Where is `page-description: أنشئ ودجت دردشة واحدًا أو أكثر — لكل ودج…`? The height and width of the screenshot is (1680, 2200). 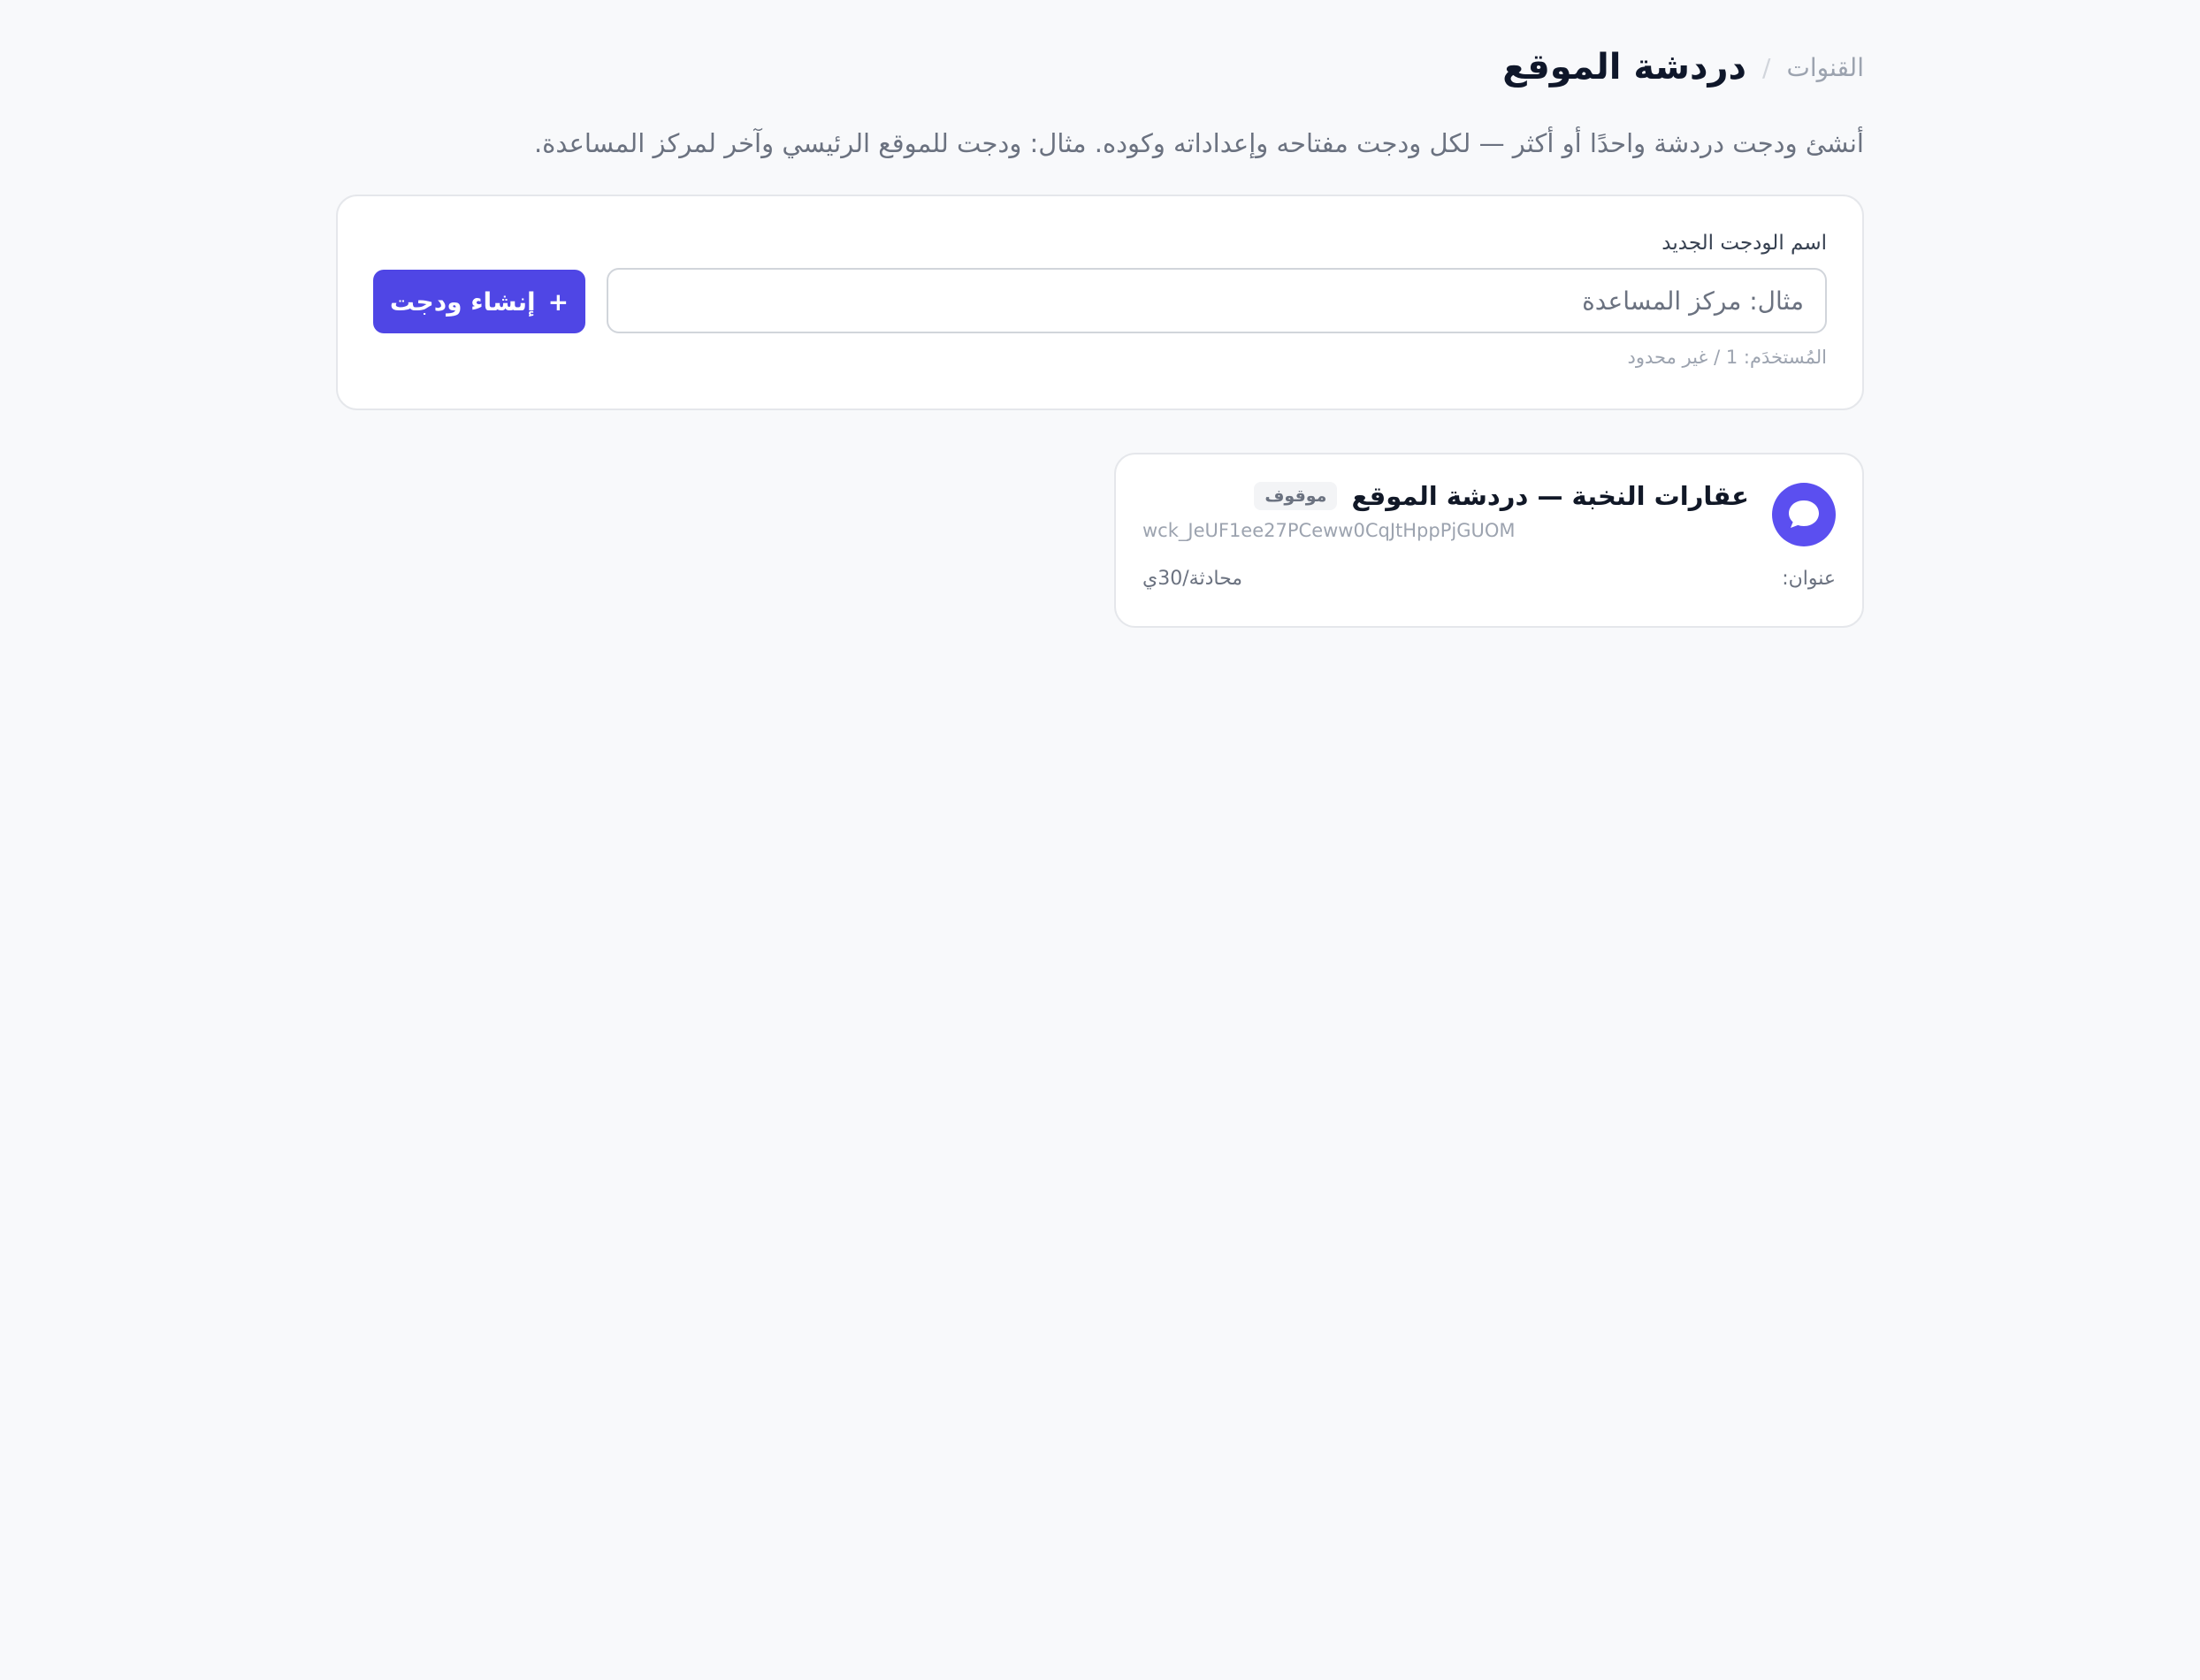
page-description: أنشئ ودجت دردشة واحدًا أو أكثر — لكل ودج… is located at coordinates (1198, 143).